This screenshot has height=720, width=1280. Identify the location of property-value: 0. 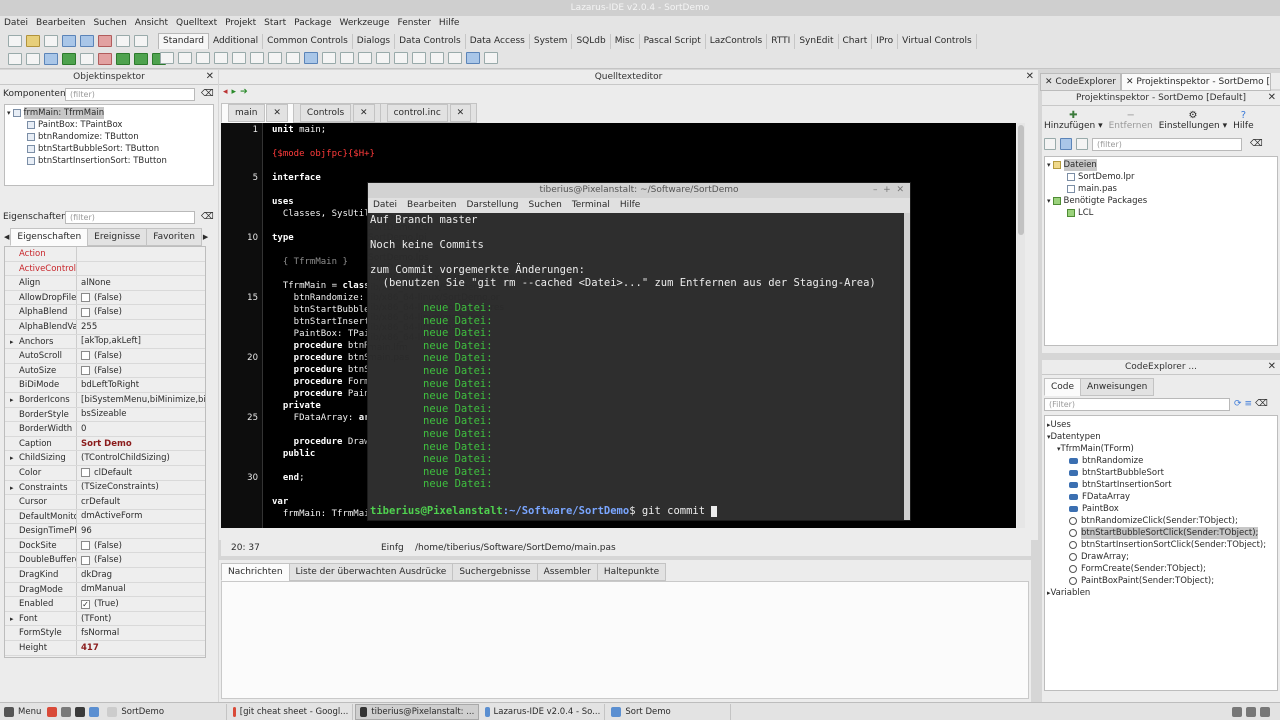
(141, 429).